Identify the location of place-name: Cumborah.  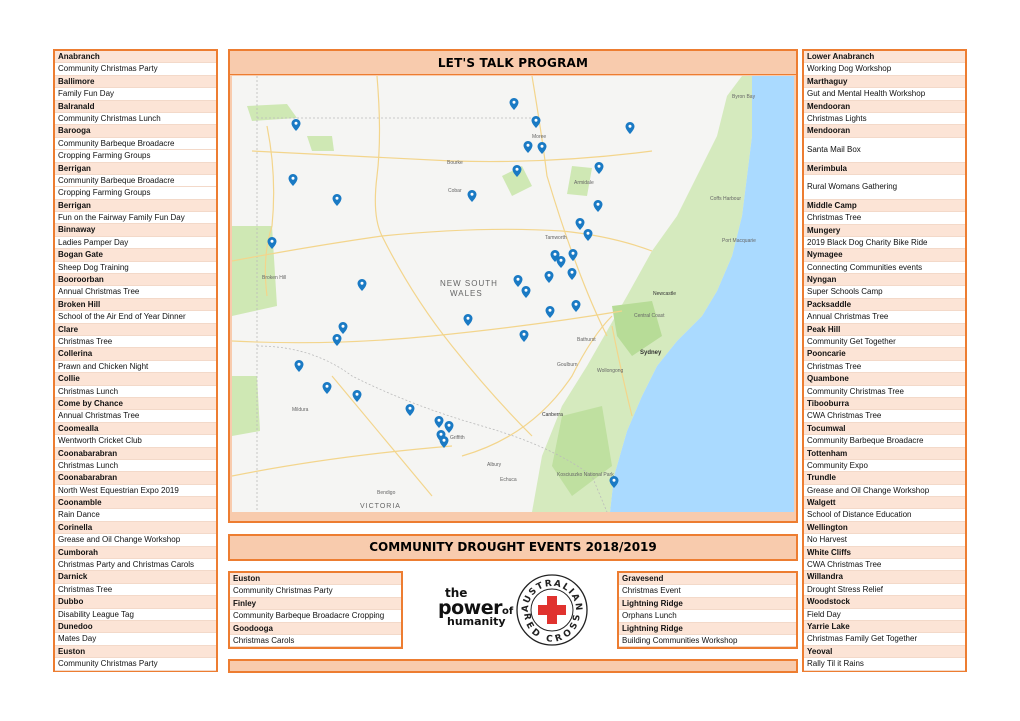
(135, 553).